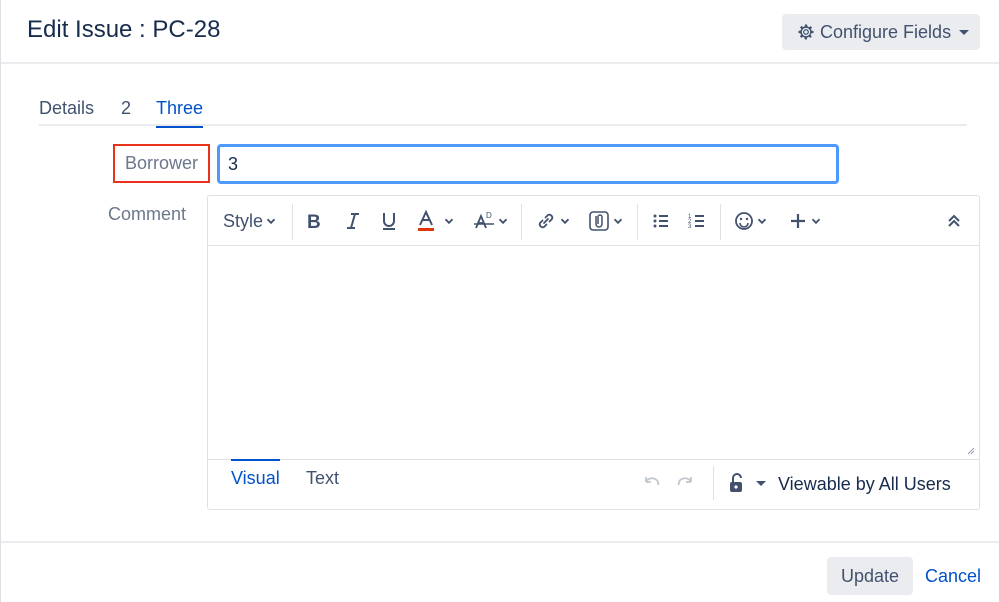  Describe the element at coordinates (147, 214) in the screenshot. I see `comment-label: Comment` at that location.